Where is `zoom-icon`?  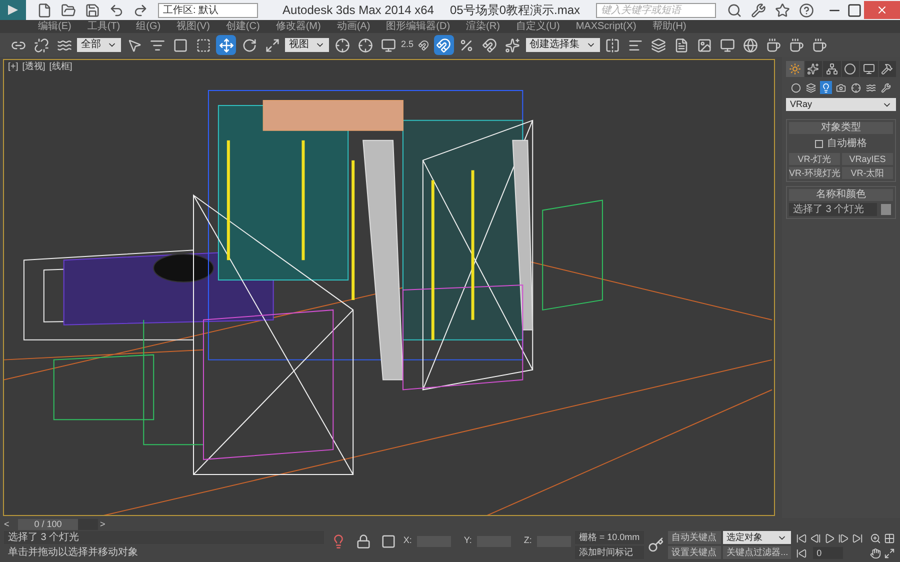
zoom-icon is located at coordinates (875, 538).